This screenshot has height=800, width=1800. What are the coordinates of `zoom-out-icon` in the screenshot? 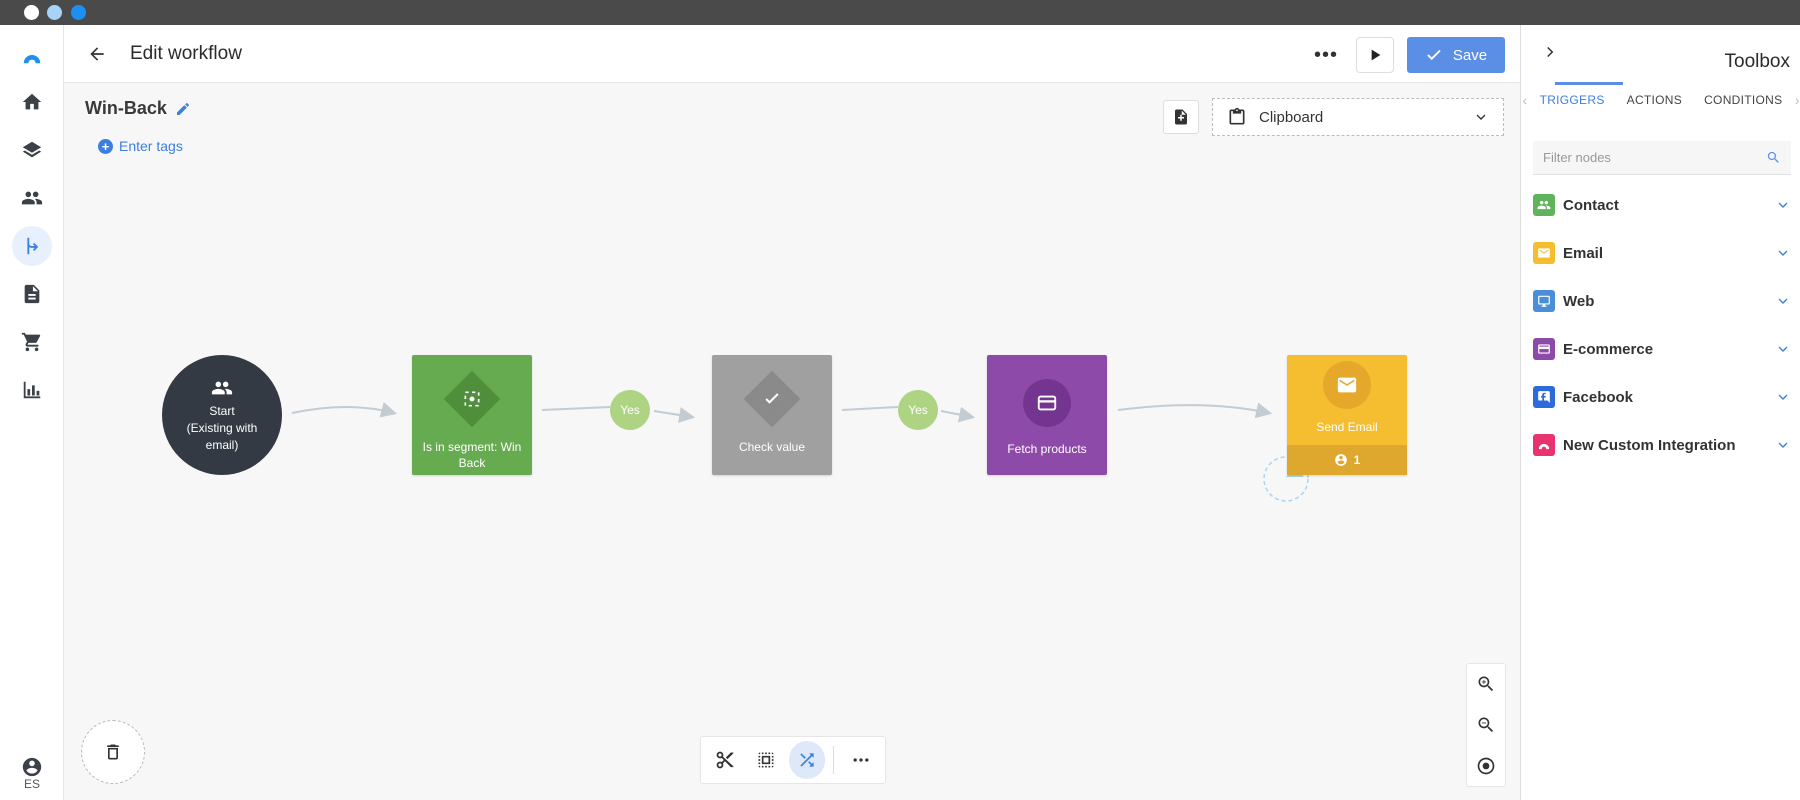 It's located at (1486, 725).